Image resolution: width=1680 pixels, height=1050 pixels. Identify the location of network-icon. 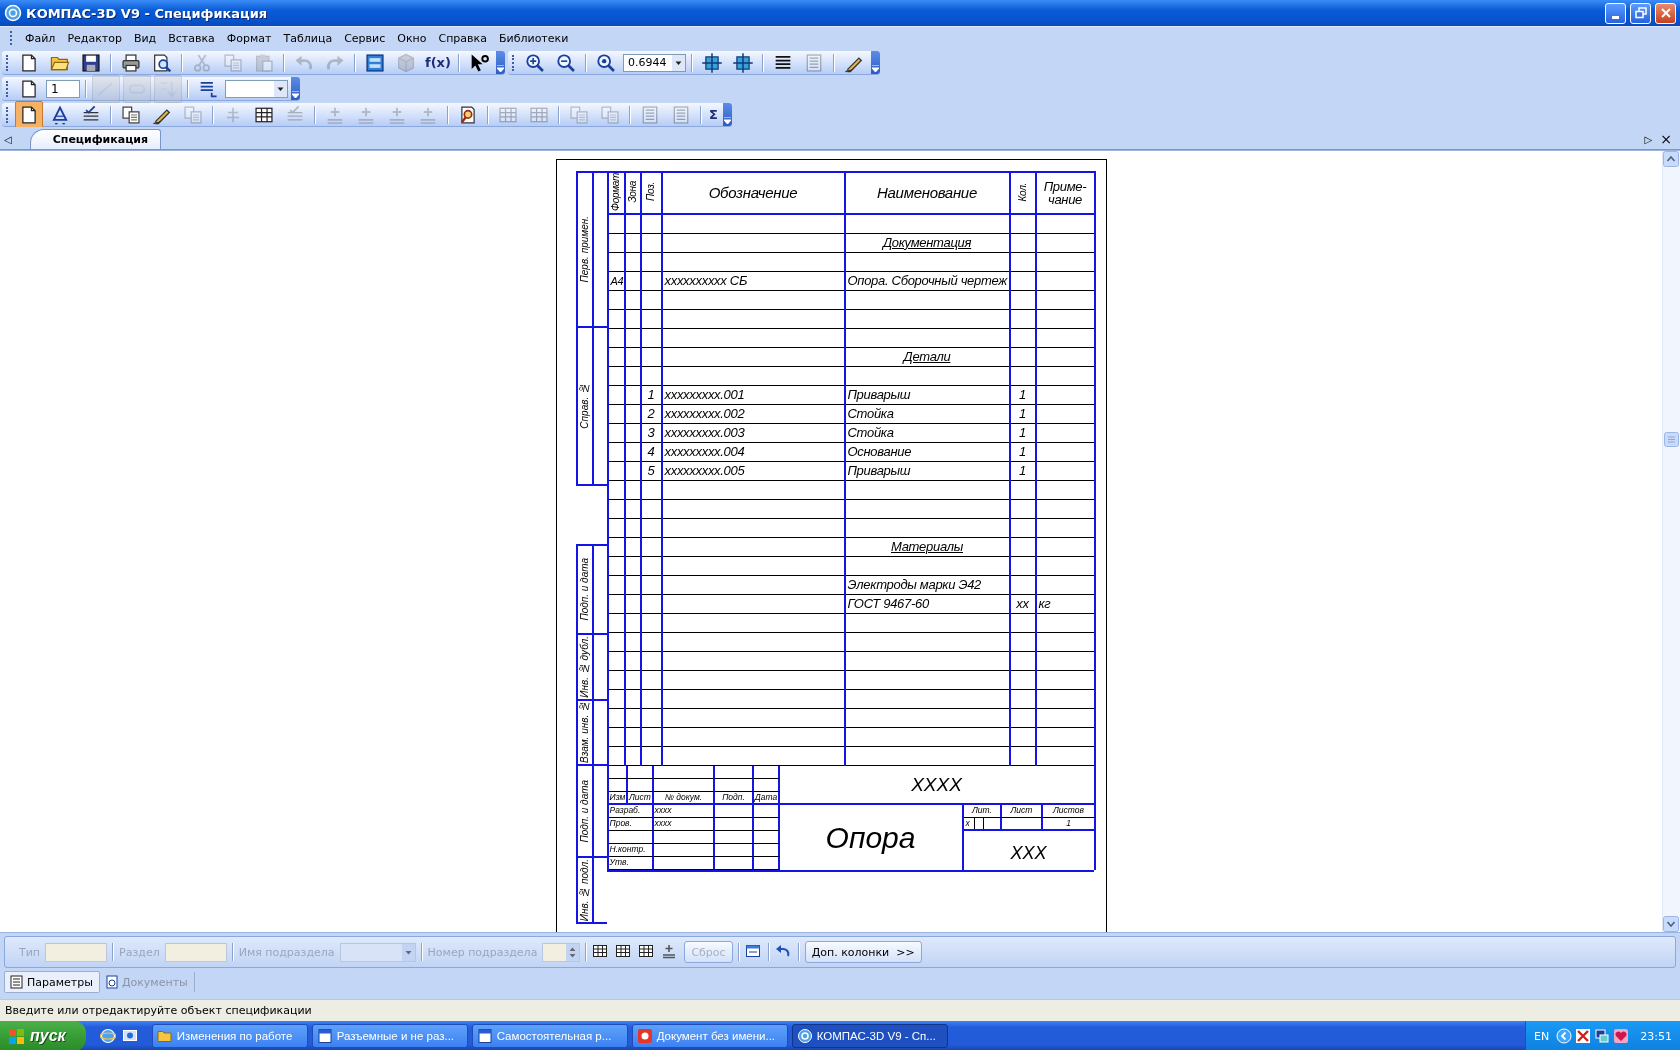
(1602, 1036).